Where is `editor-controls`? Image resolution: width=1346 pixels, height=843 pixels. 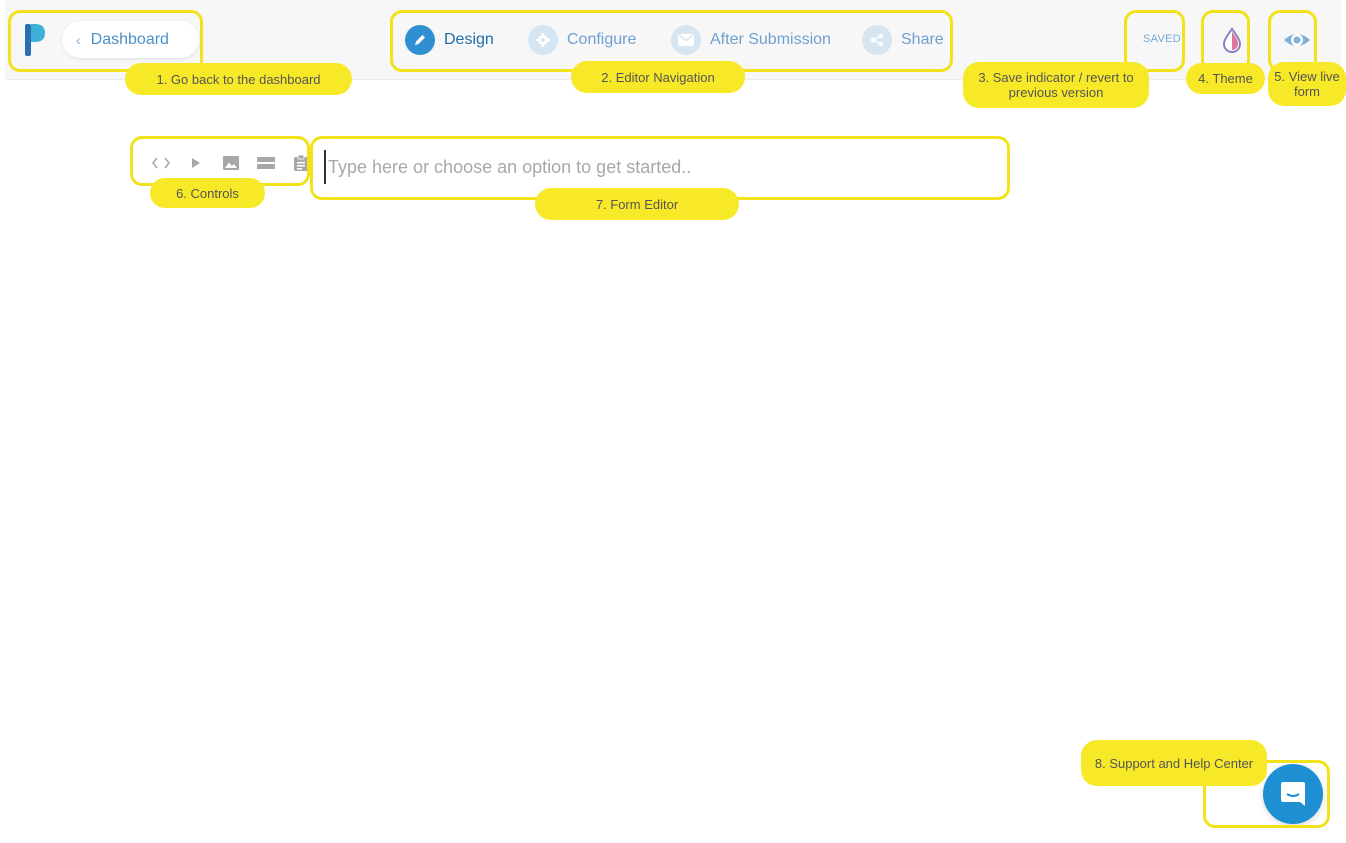 editor-controls is located at coordinates (230, 163).